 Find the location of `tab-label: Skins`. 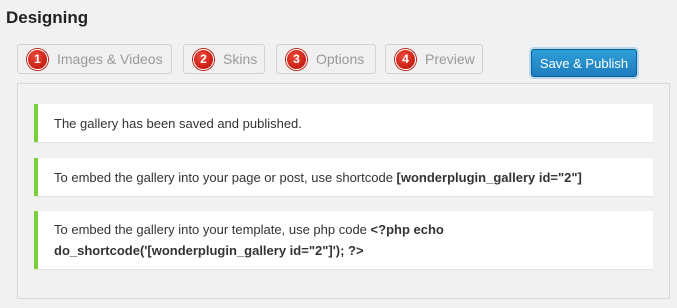

tab-label: Skins is located at coordinates (240, 59).